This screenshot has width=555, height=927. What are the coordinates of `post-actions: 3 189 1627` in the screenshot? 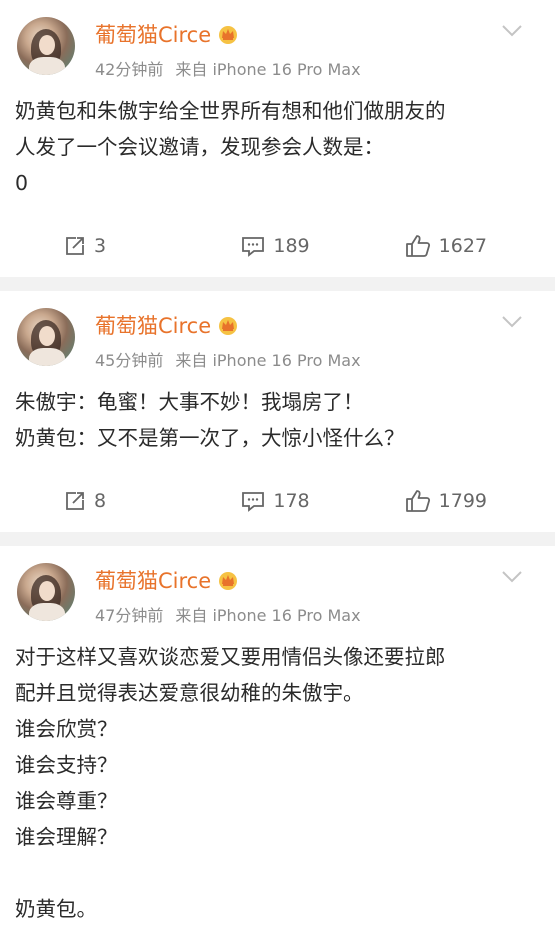 It's located at (277, 246).